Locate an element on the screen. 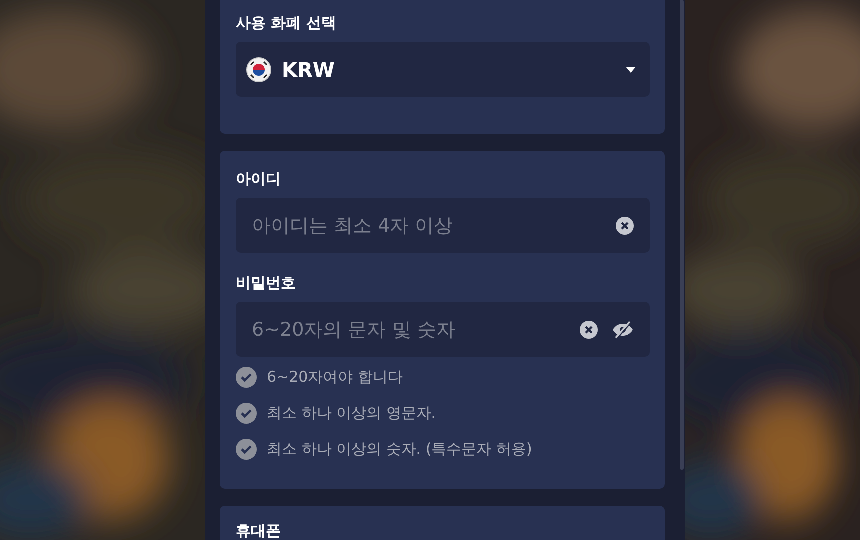 The width and height of the screenshot is (860, 540). field-label: 사용 화폐 선택 is located at coordinates (287, 23).